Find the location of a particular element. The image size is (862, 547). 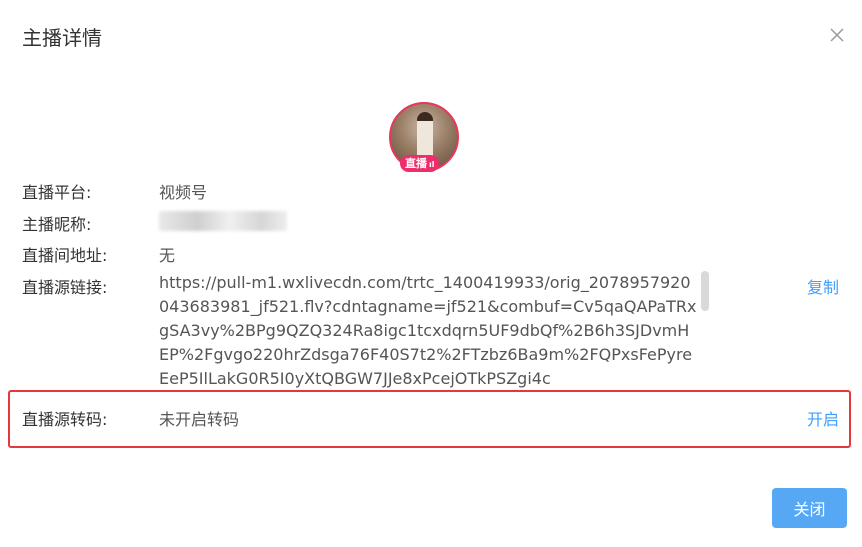

enable-transcode-button: 开启 is located at coordinates (823, 418).